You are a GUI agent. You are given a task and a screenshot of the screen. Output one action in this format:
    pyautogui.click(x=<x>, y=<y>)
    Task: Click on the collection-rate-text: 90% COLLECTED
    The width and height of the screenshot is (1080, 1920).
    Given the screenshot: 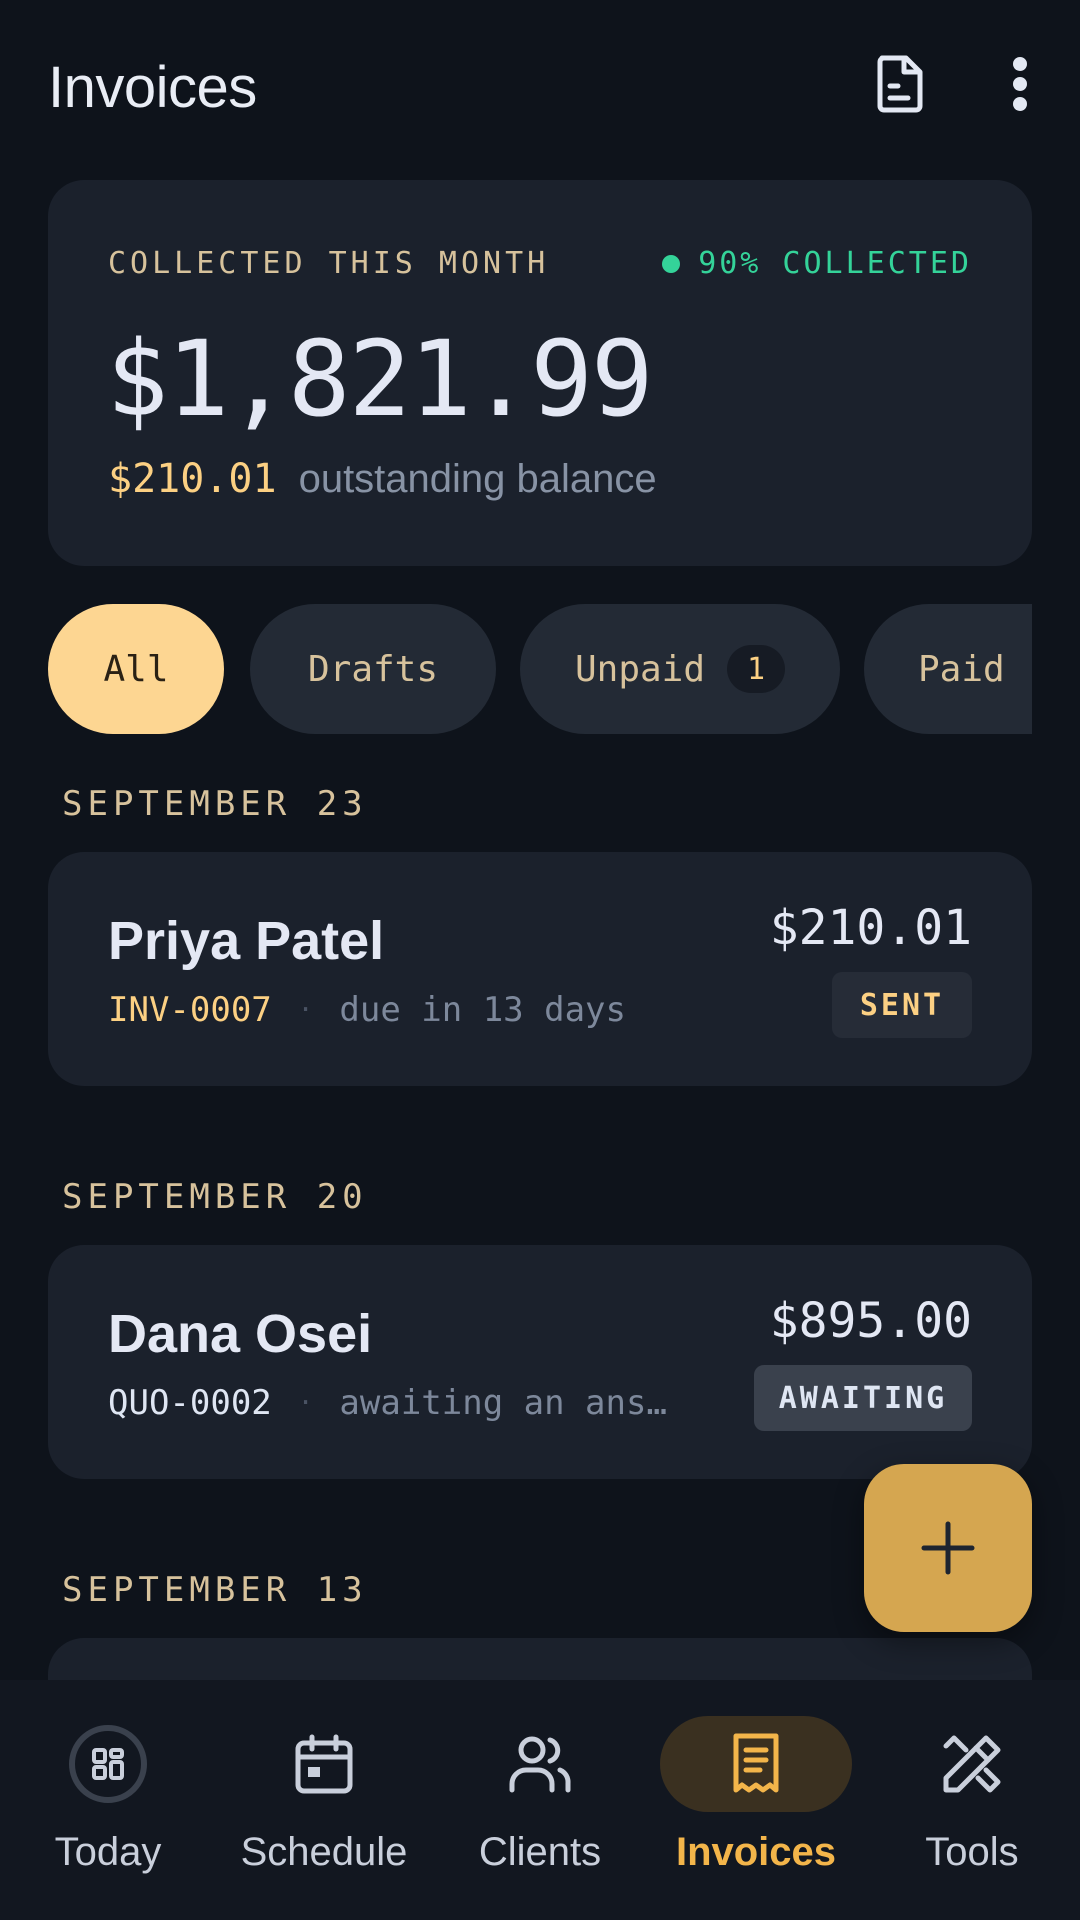 What is the action you would take?
    pyautogui.click(x=835, y=263)
    